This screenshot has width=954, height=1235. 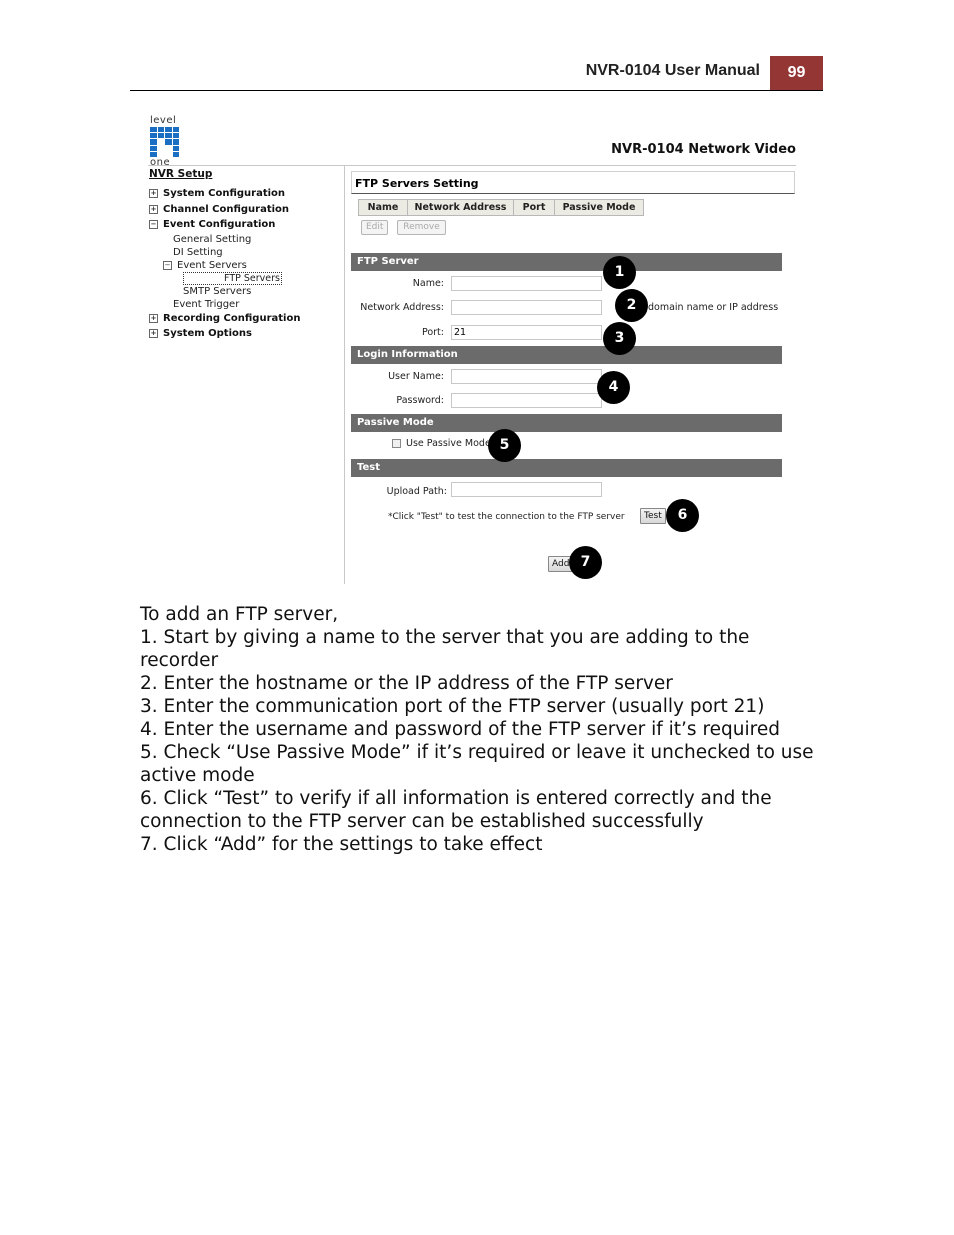 What do you see at coordinates (212, 265) in the screenshot?
I see `sidebar-item-label: Event Servers` at bounding box center [212, 265].